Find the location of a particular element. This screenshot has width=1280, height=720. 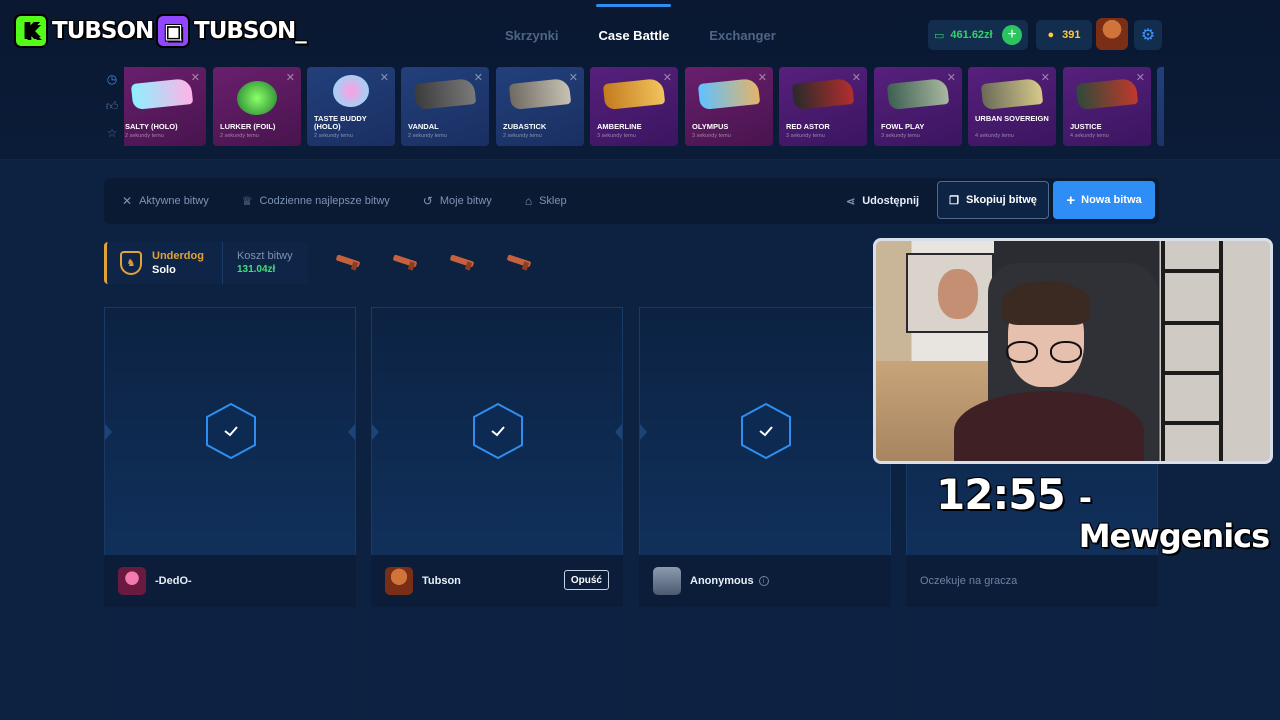

main-nav: Skrzynki Case Battle Exchanger is located at coordinates (640, 35).